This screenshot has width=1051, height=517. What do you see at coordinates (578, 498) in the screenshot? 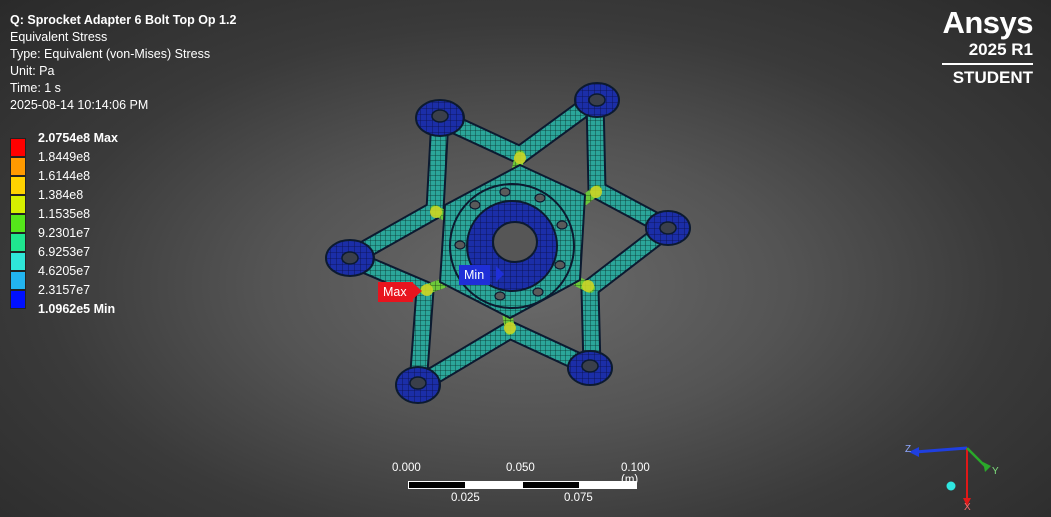
I see `scale-label-075: 0.075` at bounding box center [578, 498].